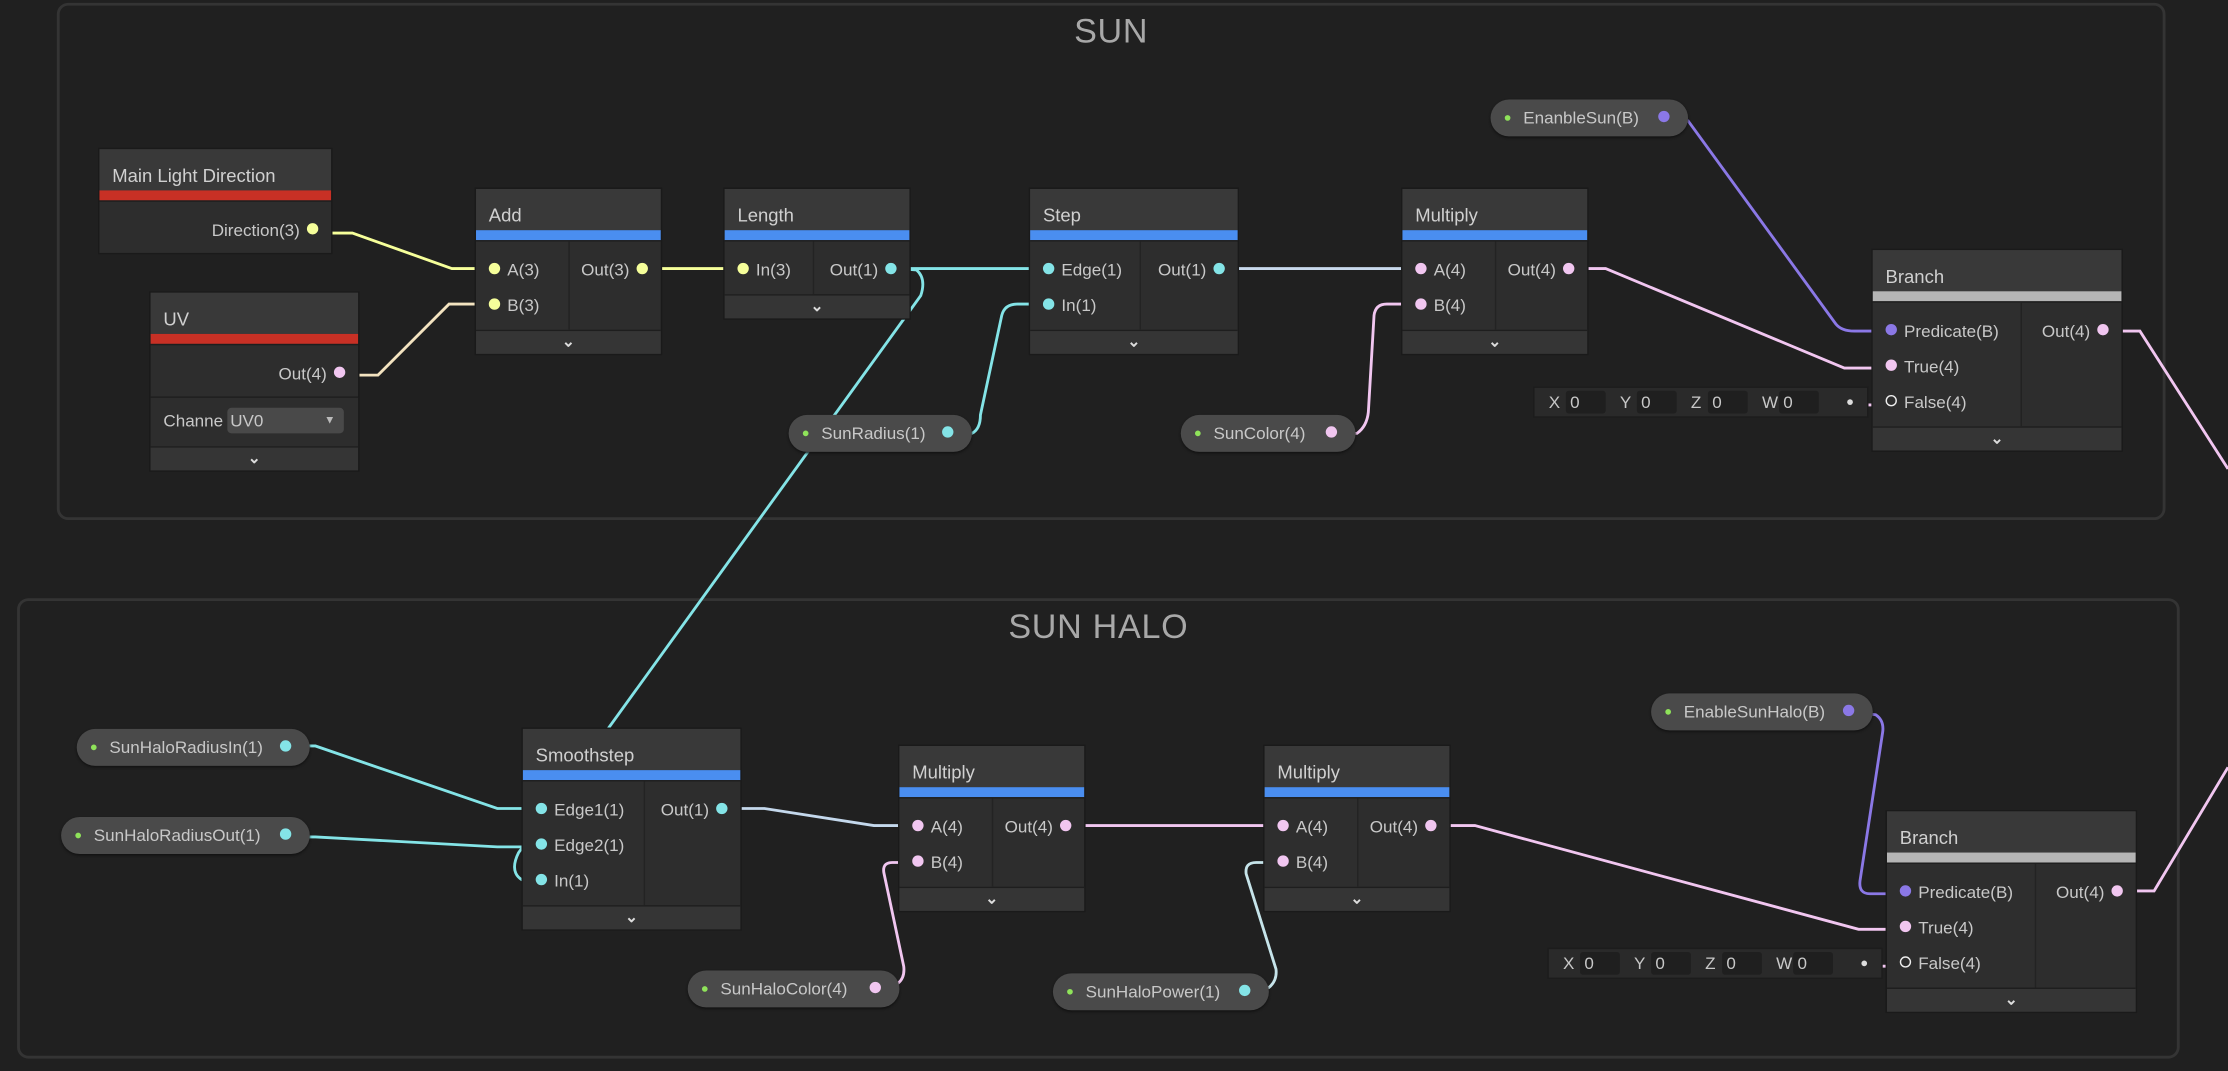 This screenshot has height=1071, width=2228. What do you see at coordinates (523, 305) in the screenshot?
I see `input-slot: B(3)` at bounding box center [523, 305].